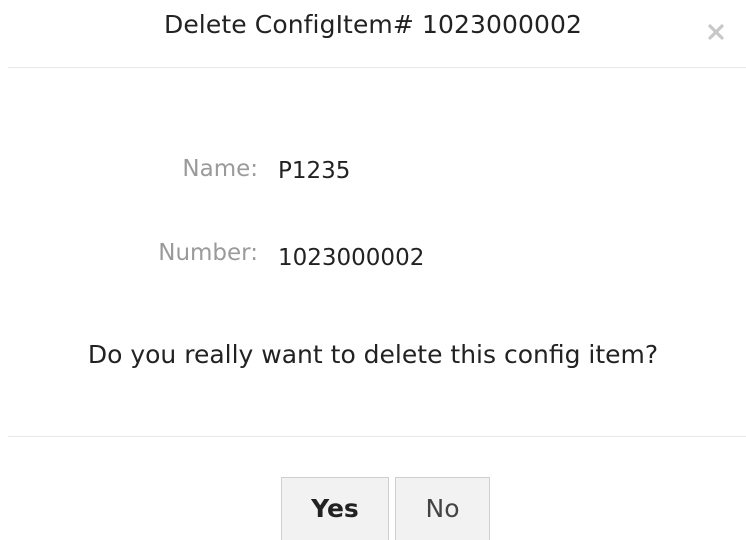 The width and height of the screenshot is (746, 540). I want to click on yes-button: Yes, so click(335, 508).